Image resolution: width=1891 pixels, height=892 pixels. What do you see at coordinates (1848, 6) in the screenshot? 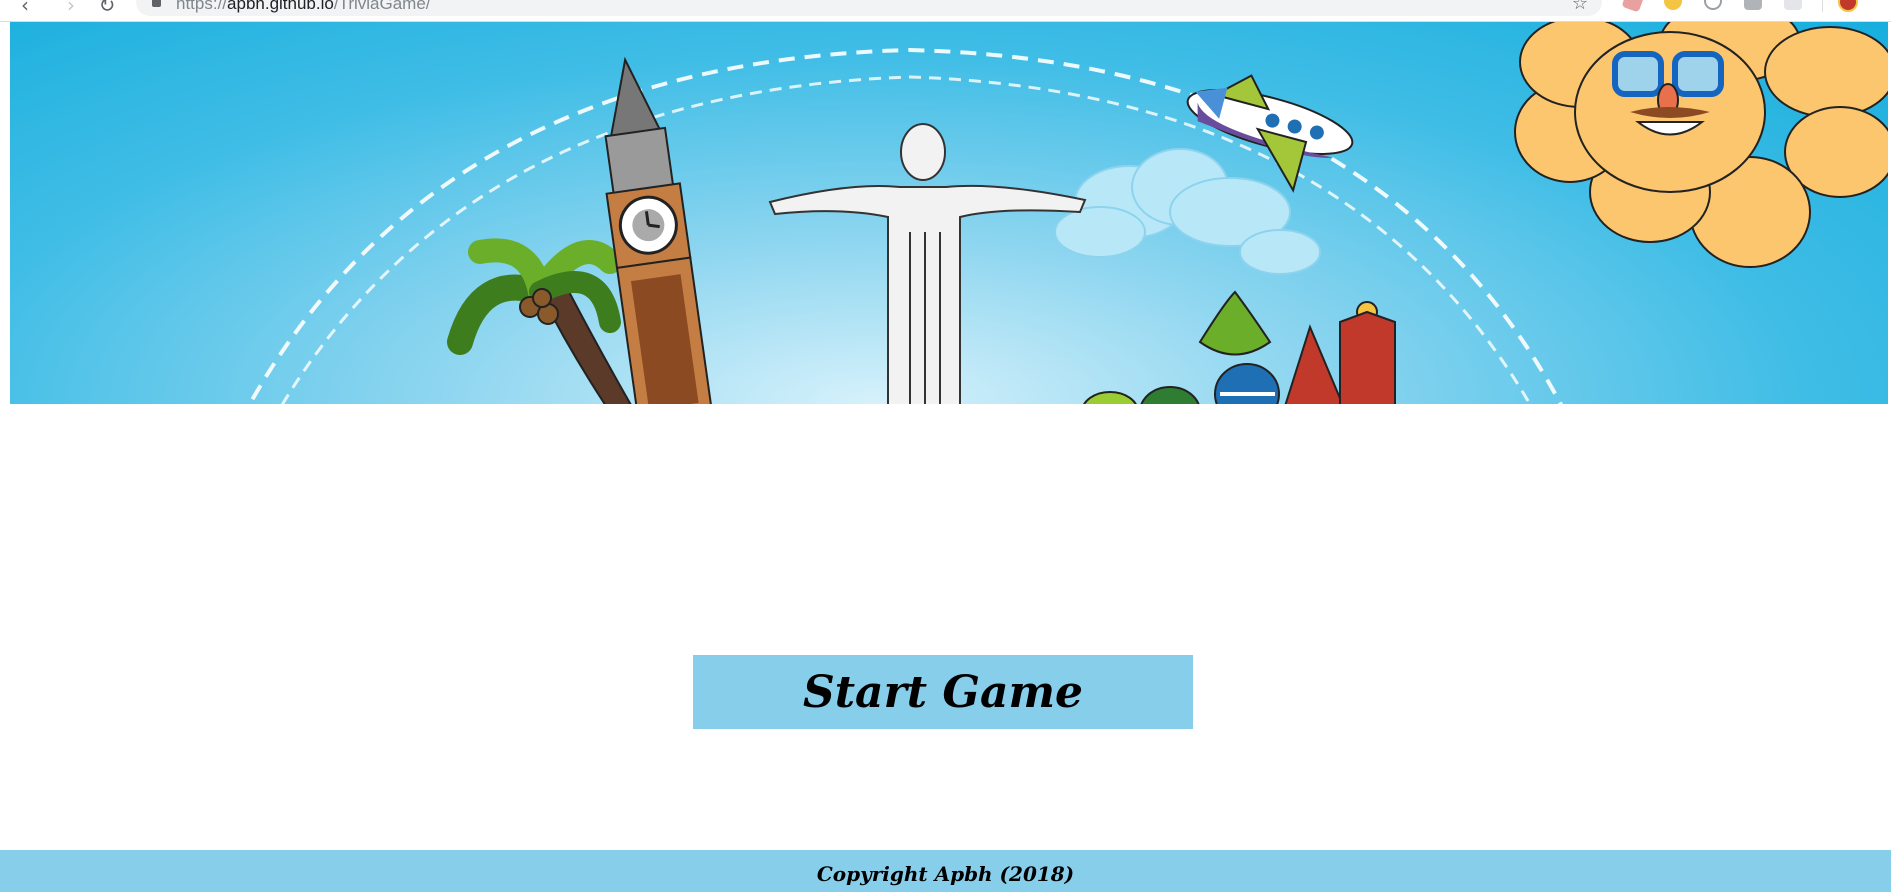
I see `profile-avatar` at bounding box center [1848, 6].